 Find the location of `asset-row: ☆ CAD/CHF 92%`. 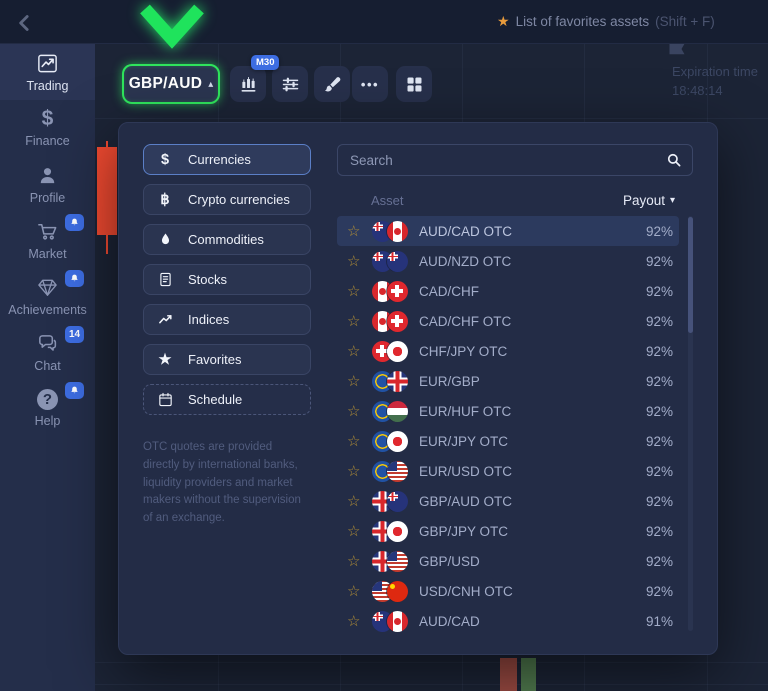

asset-row: ☆ CAD/CHF 92% is located at coordinates (508, 291).